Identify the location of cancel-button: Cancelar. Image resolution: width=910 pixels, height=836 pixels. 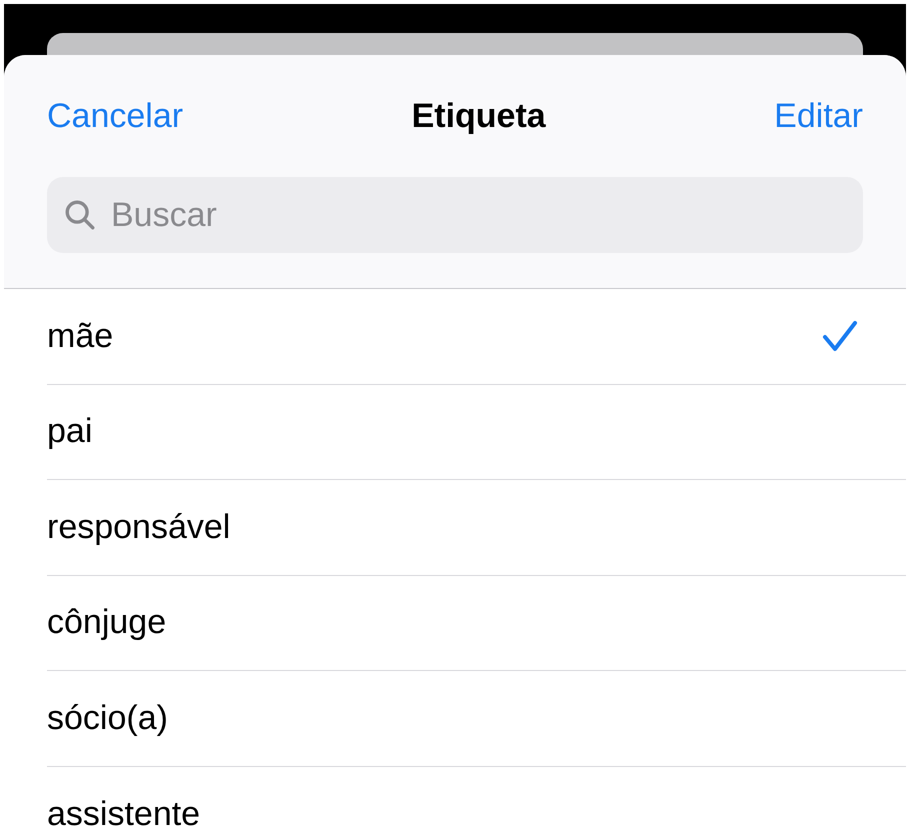
(115, 116).